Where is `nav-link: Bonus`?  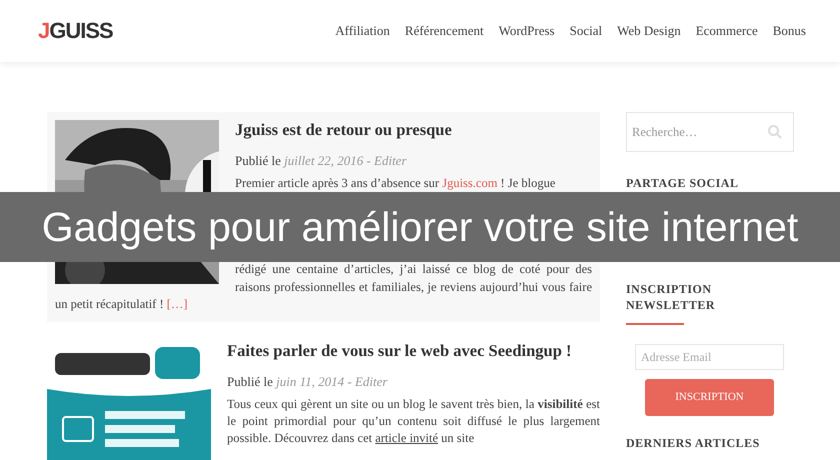 nav-link: Bonus is located at coordinates (789, 31).